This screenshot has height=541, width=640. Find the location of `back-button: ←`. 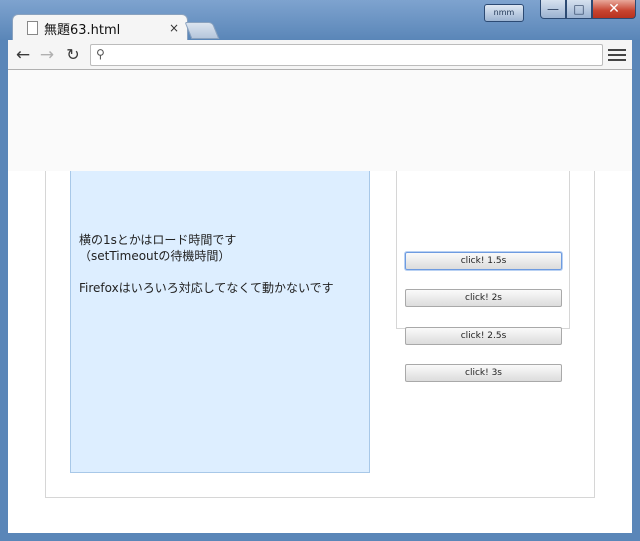

back-button: ← is located at coordinates (23, 55).